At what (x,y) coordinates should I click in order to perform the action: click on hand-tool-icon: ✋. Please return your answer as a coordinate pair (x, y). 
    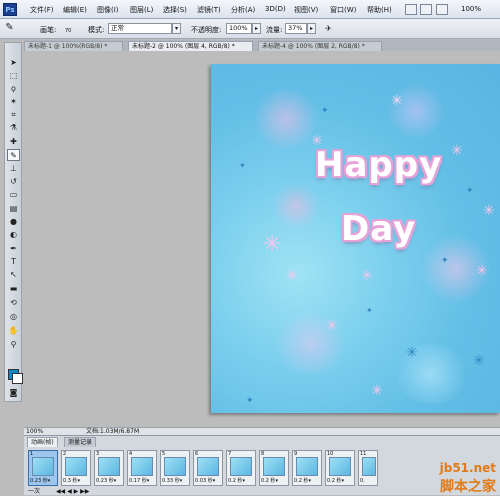
    Looking at the image, I should click on (13, 331).